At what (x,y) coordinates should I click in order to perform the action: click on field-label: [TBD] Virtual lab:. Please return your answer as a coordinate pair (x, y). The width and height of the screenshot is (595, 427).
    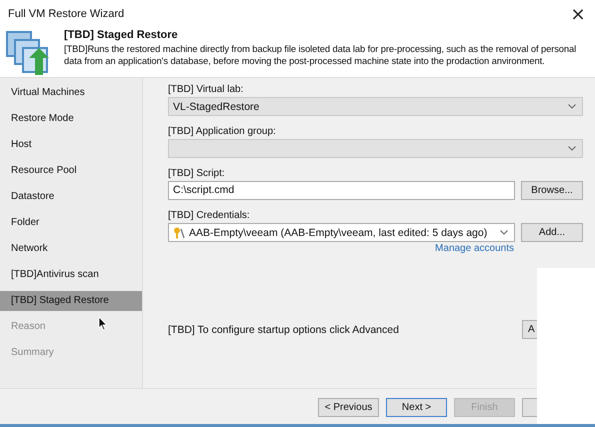
    Looking at the image, I should click on (206, 89).